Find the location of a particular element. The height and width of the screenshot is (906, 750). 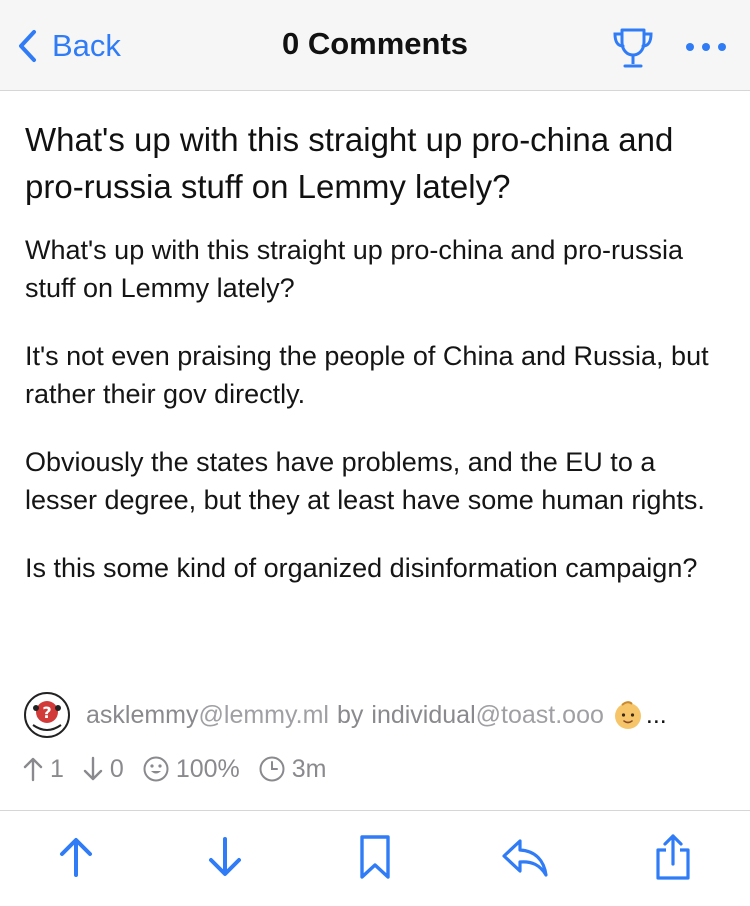

by-label: by is located at coordinates (350, 714).